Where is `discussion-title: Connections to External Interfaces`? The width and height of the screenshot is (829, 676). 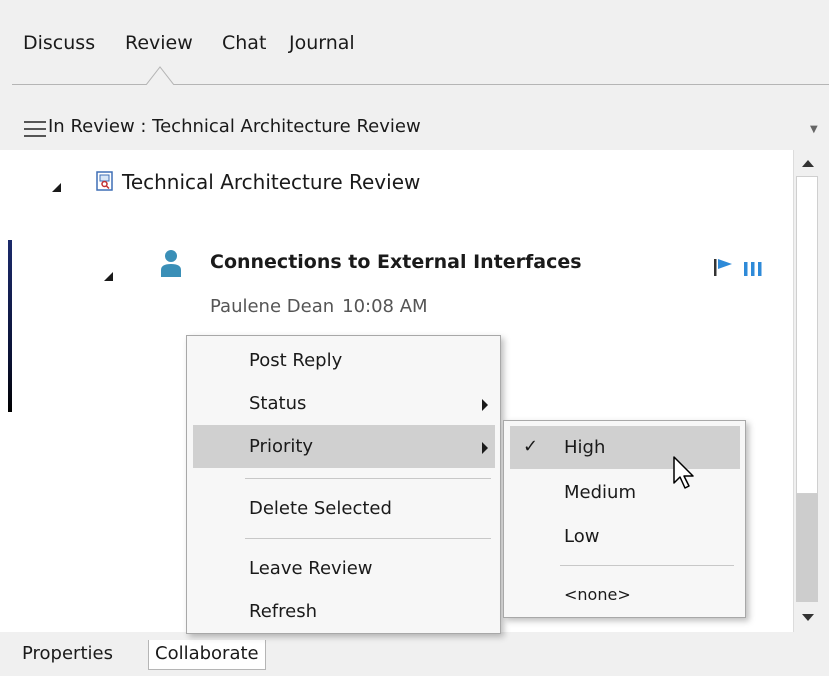
discussion-title: Connections to External Interfaces is located at coordinates (396, 262).